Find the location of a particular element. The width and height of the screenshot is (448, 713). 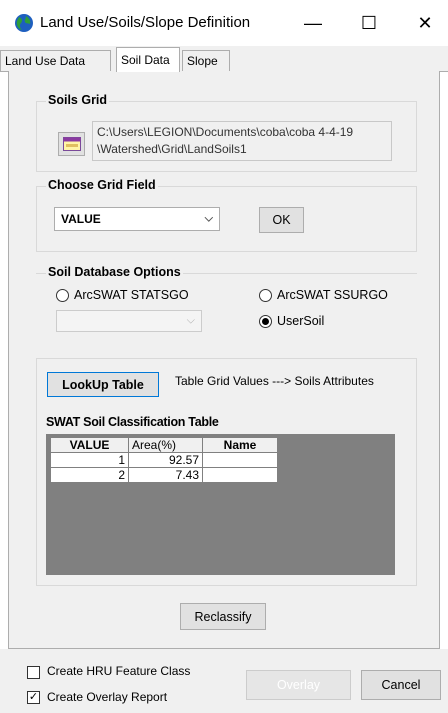

soil-database-options-group is located at coordinates (226, 308).